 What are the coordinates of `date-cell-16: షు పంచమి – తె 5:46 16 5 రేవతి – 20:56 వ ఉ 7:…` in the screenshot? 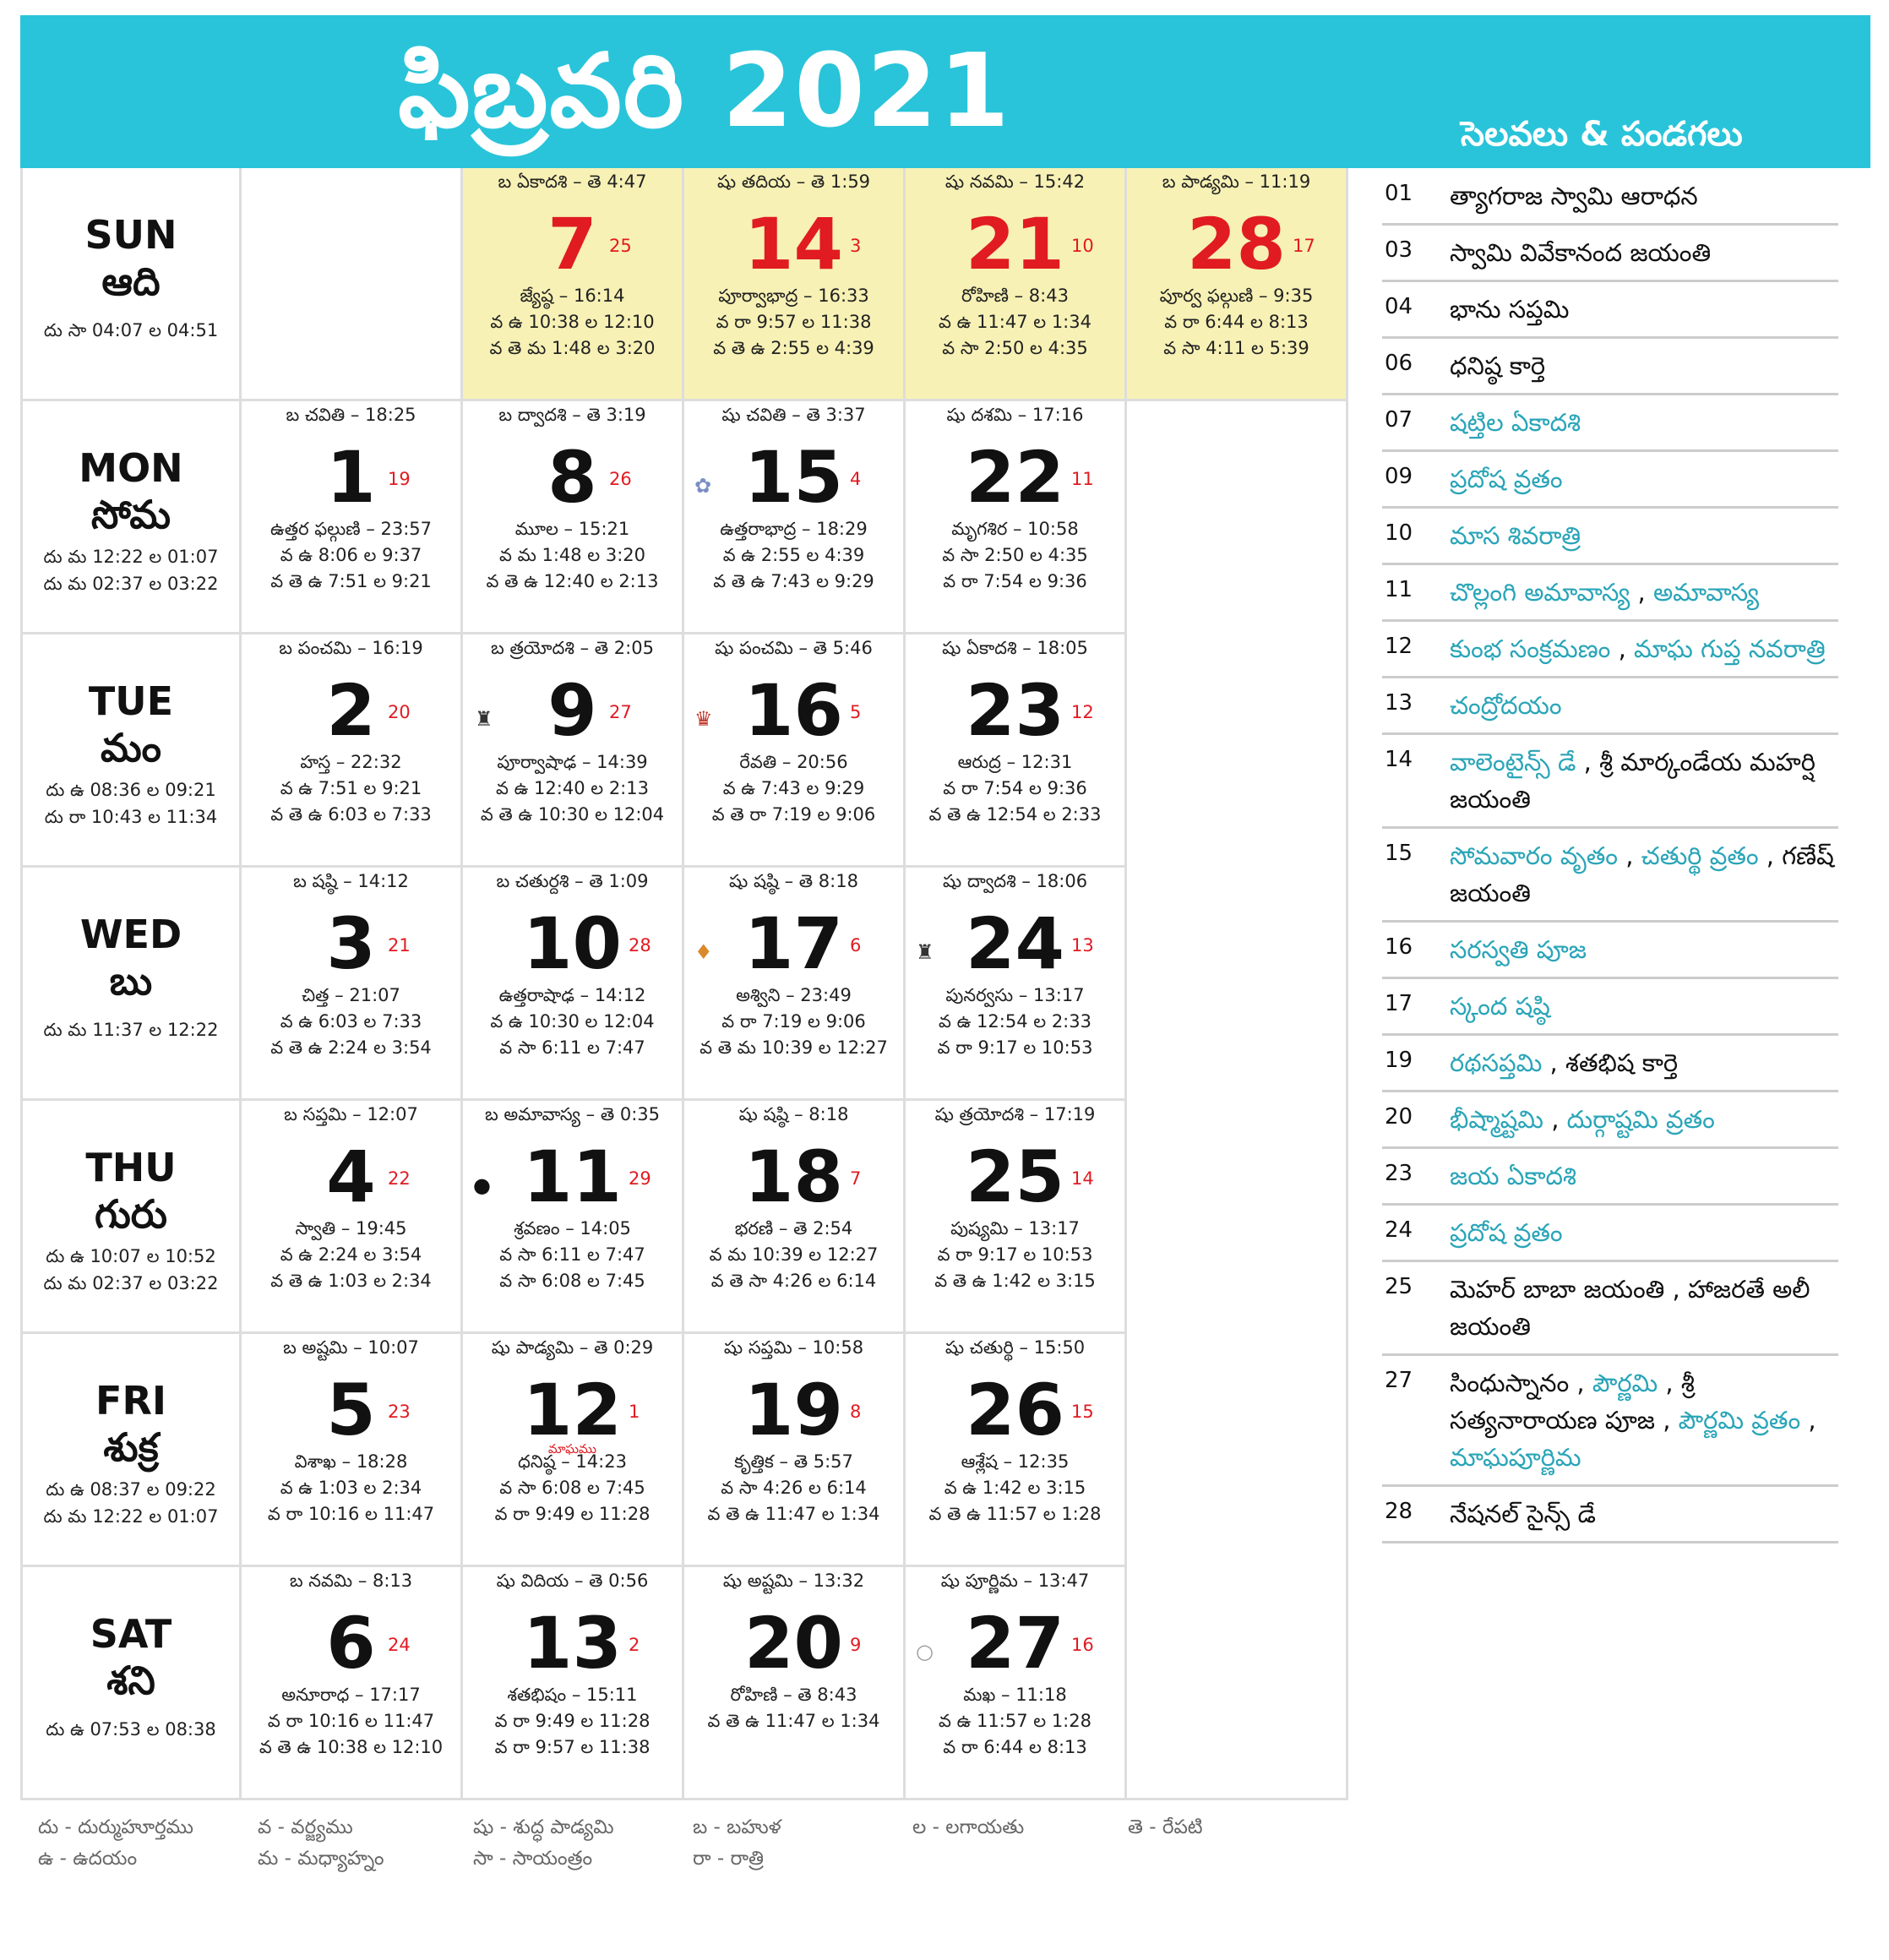 It's located at (795, 751).